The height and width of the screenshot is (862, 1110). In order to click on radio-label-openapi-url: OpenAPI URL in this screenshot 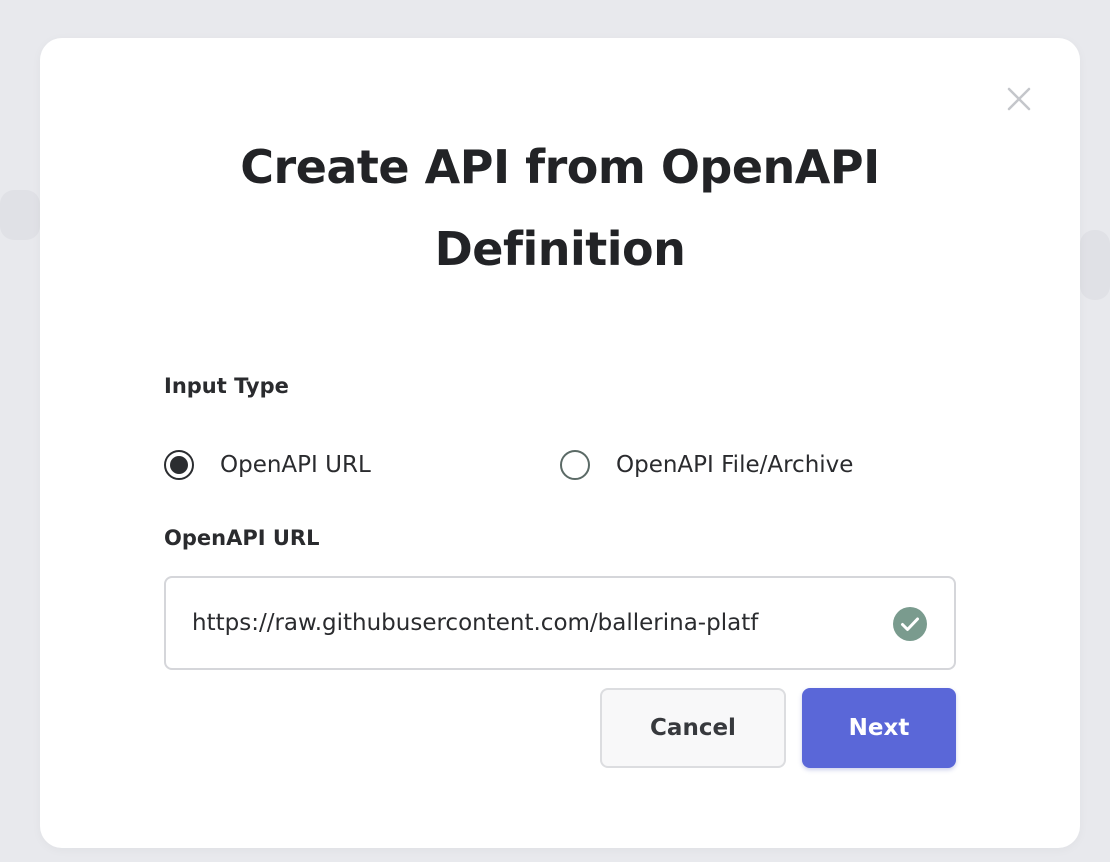, I will do `click(295, 465)`.